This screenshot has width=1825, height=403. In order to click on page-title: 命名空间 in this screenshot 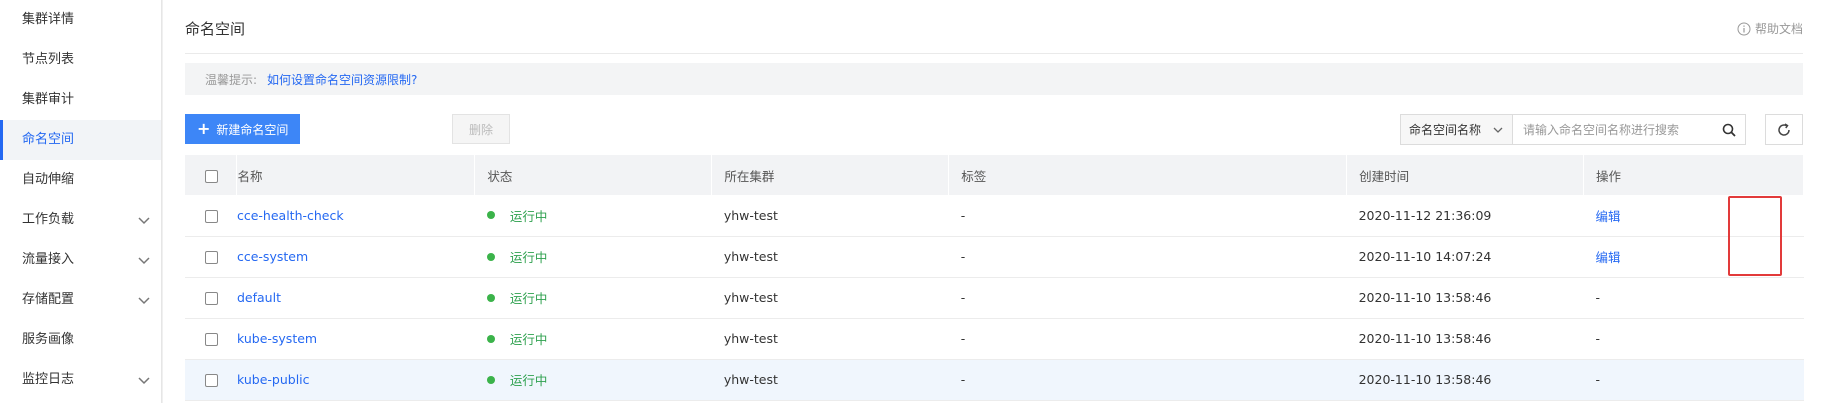, I will do `click(215, 29)`.